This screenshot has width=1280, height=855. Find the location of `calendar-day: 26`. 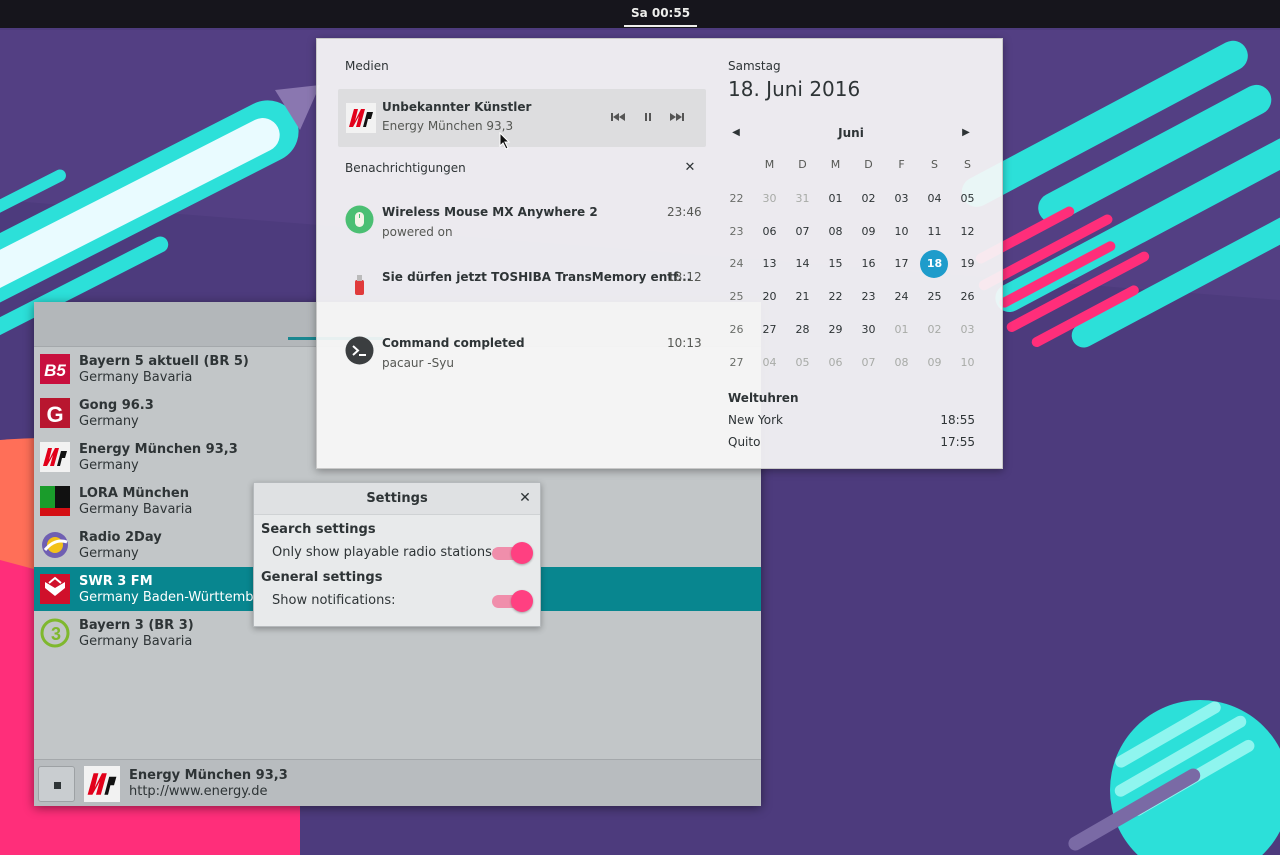

calendar-day: 26 is located at coordinates (967, 297).